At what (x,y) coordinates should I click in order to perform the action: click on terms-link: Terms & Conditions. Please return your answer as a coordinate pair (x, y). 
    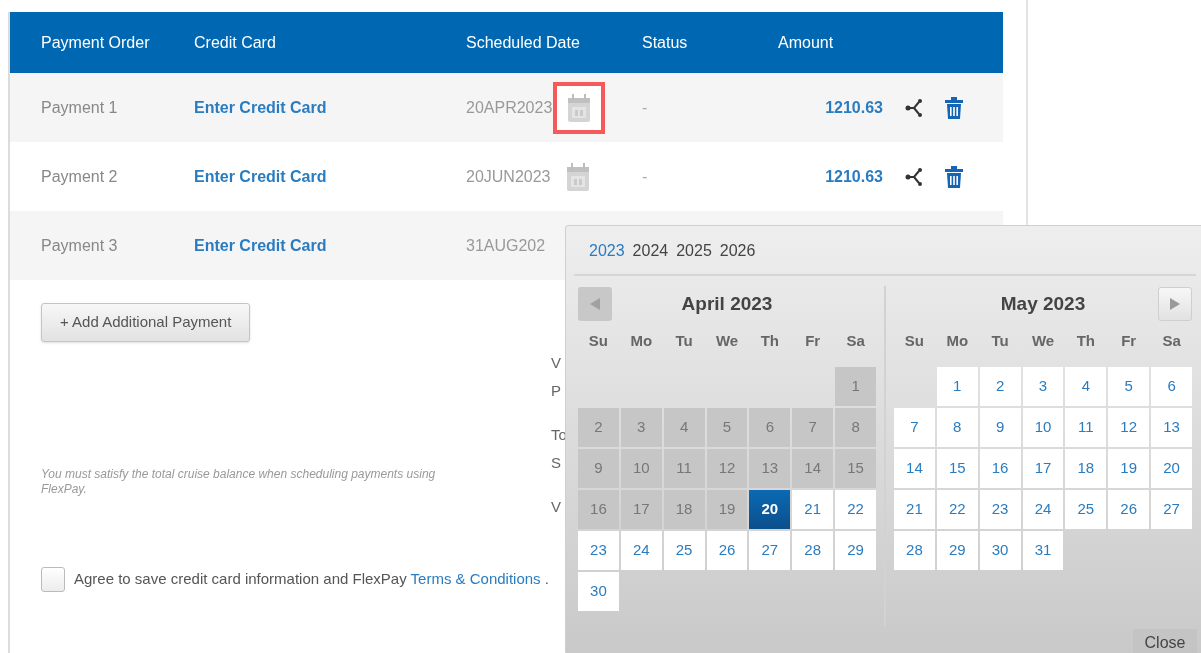
    Looking at the image, I should click on (475, 579).